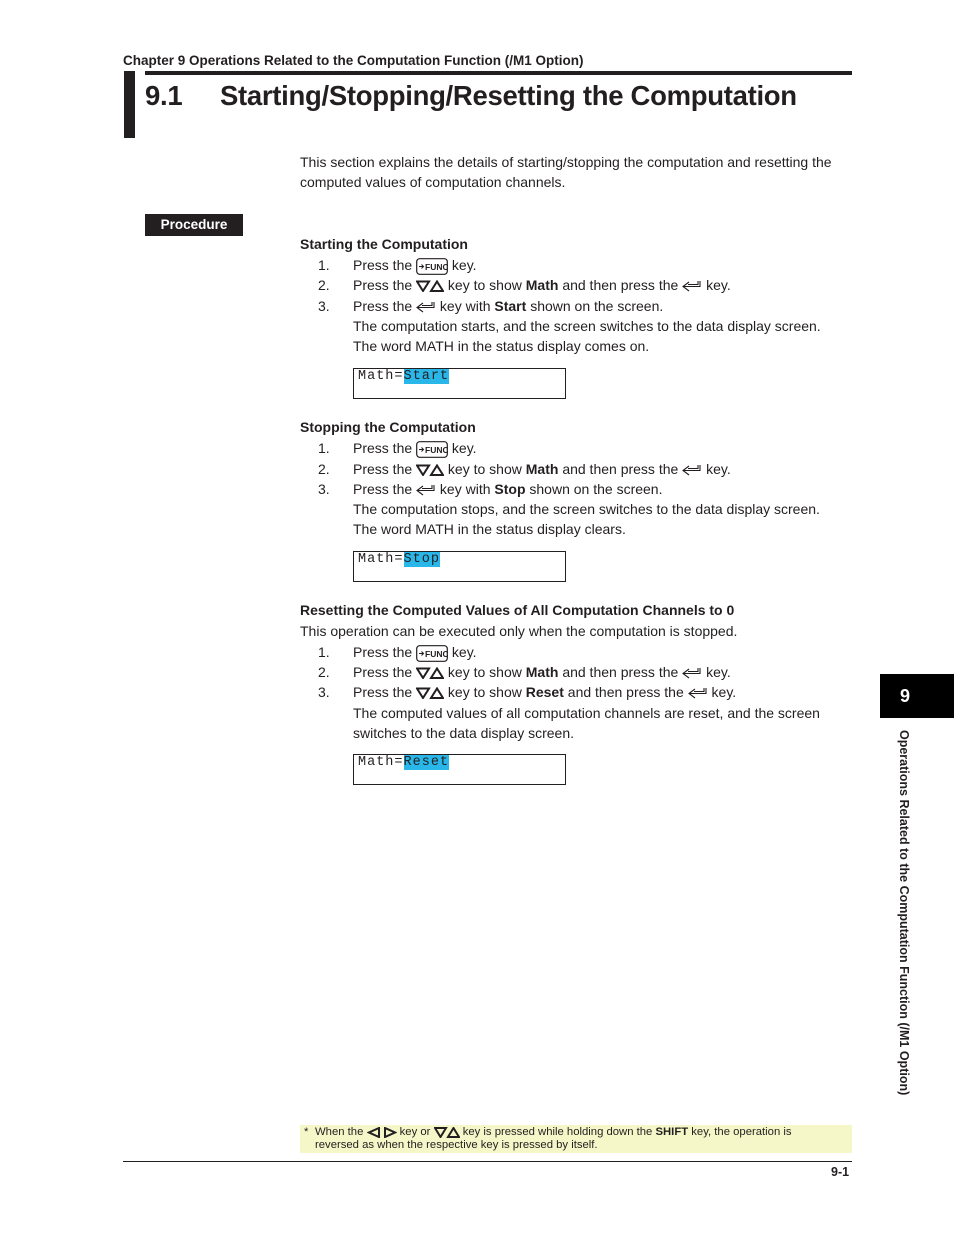  What do you see at coordinates (672, 1132) in the screenshot?
I see `shift-key-label: SHIFT` at bounding box center [672, 1132].